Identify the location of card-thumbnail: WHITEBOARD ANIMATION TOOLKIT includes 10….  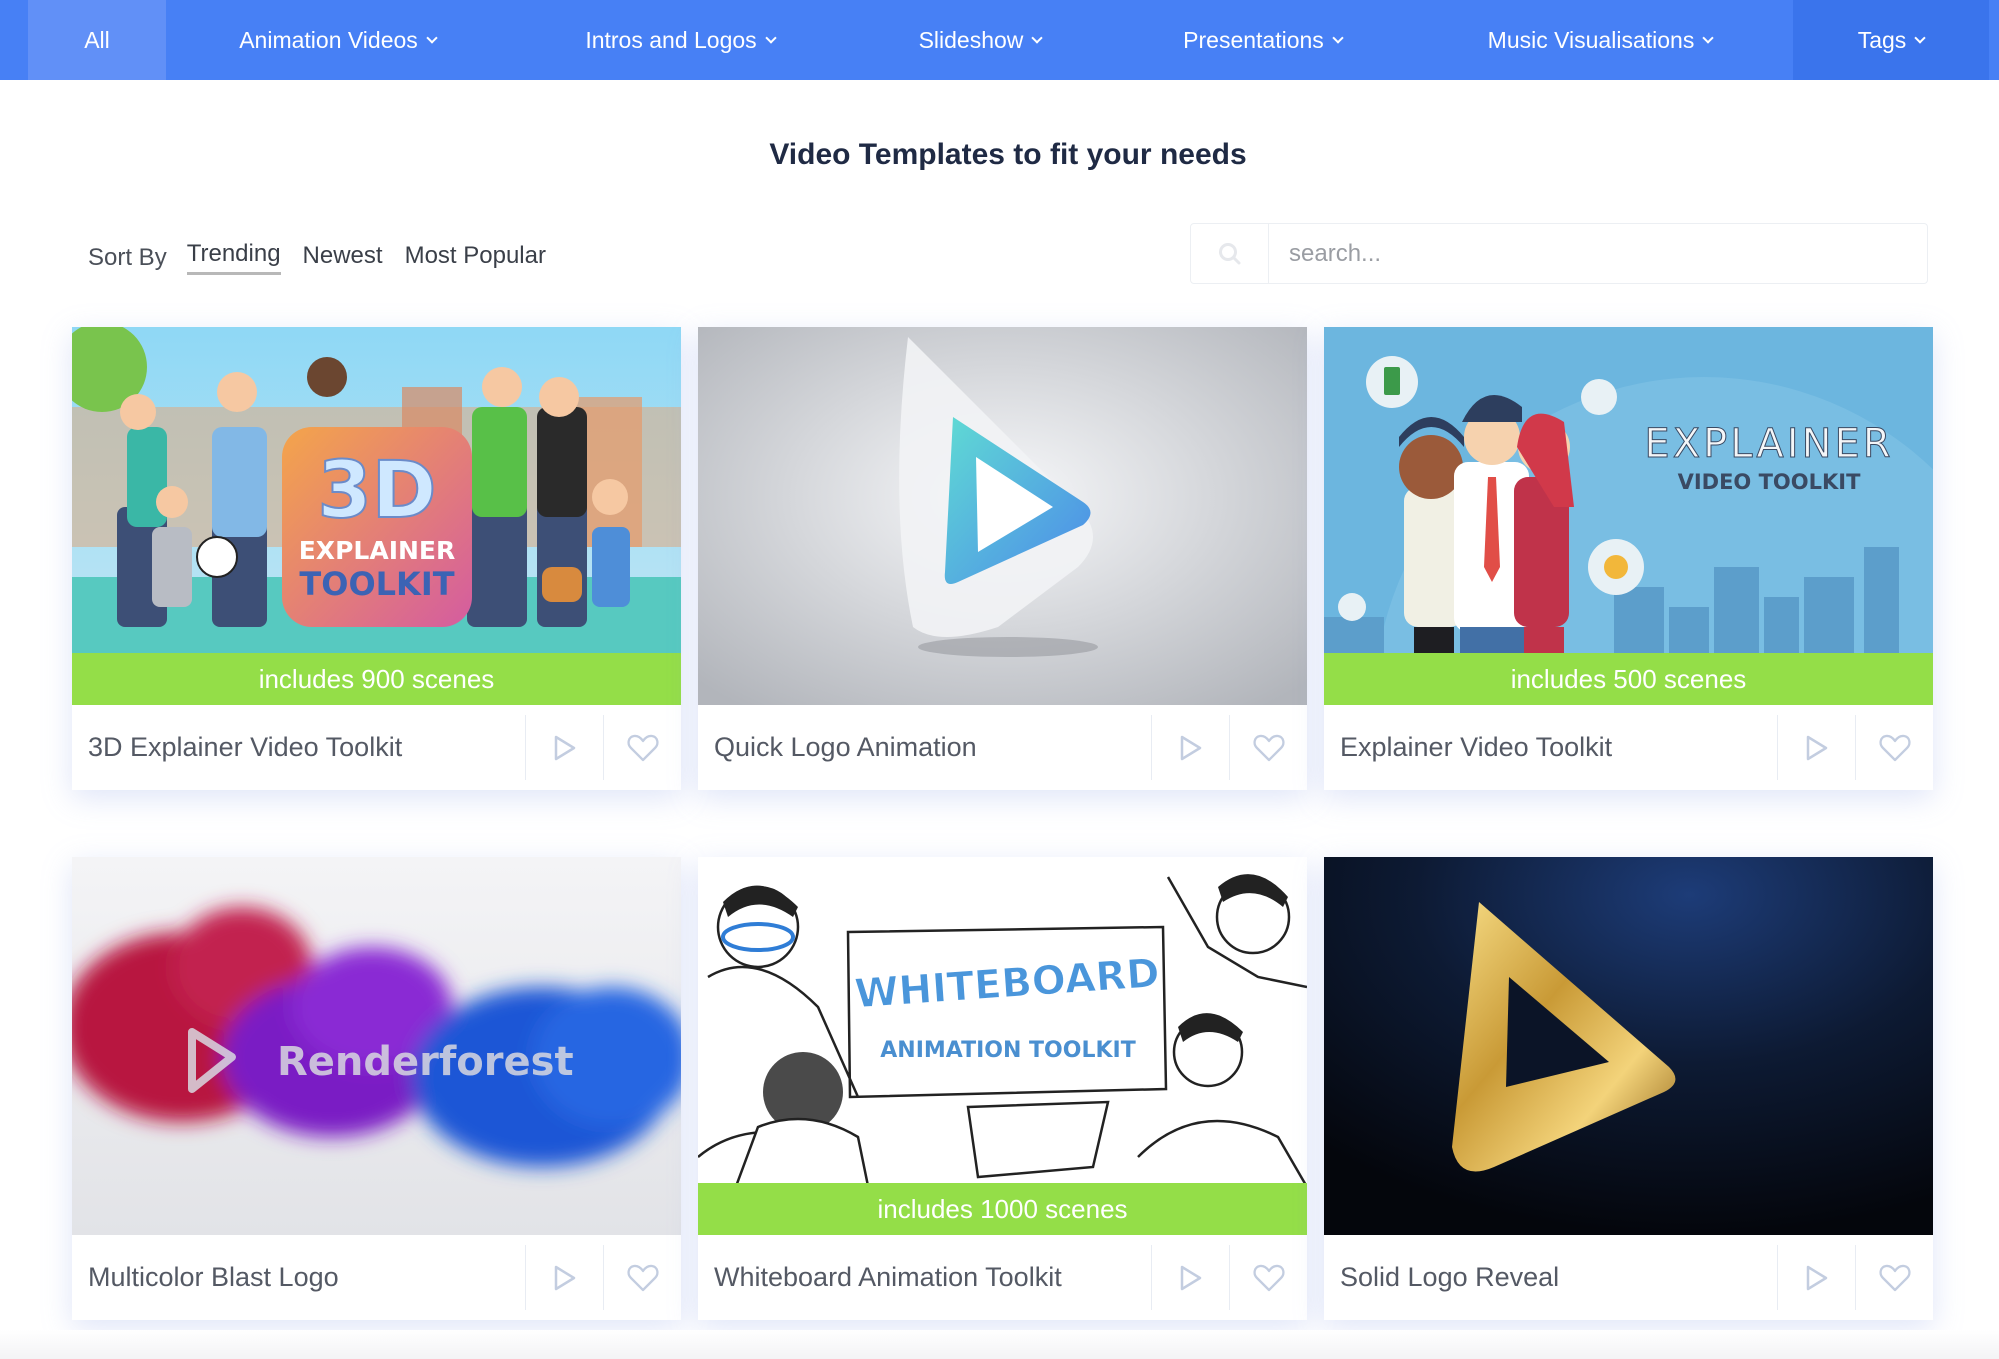
(1002, 1046).